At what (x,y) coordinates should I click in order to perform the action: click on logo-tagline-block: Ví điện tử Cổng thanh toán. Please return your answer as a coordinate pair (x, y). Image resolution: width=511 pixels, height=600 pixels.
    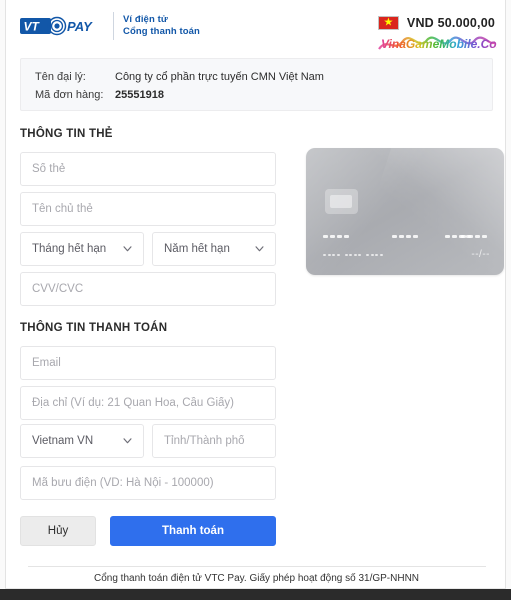
    Looking at the image, I should click on (161, 26).